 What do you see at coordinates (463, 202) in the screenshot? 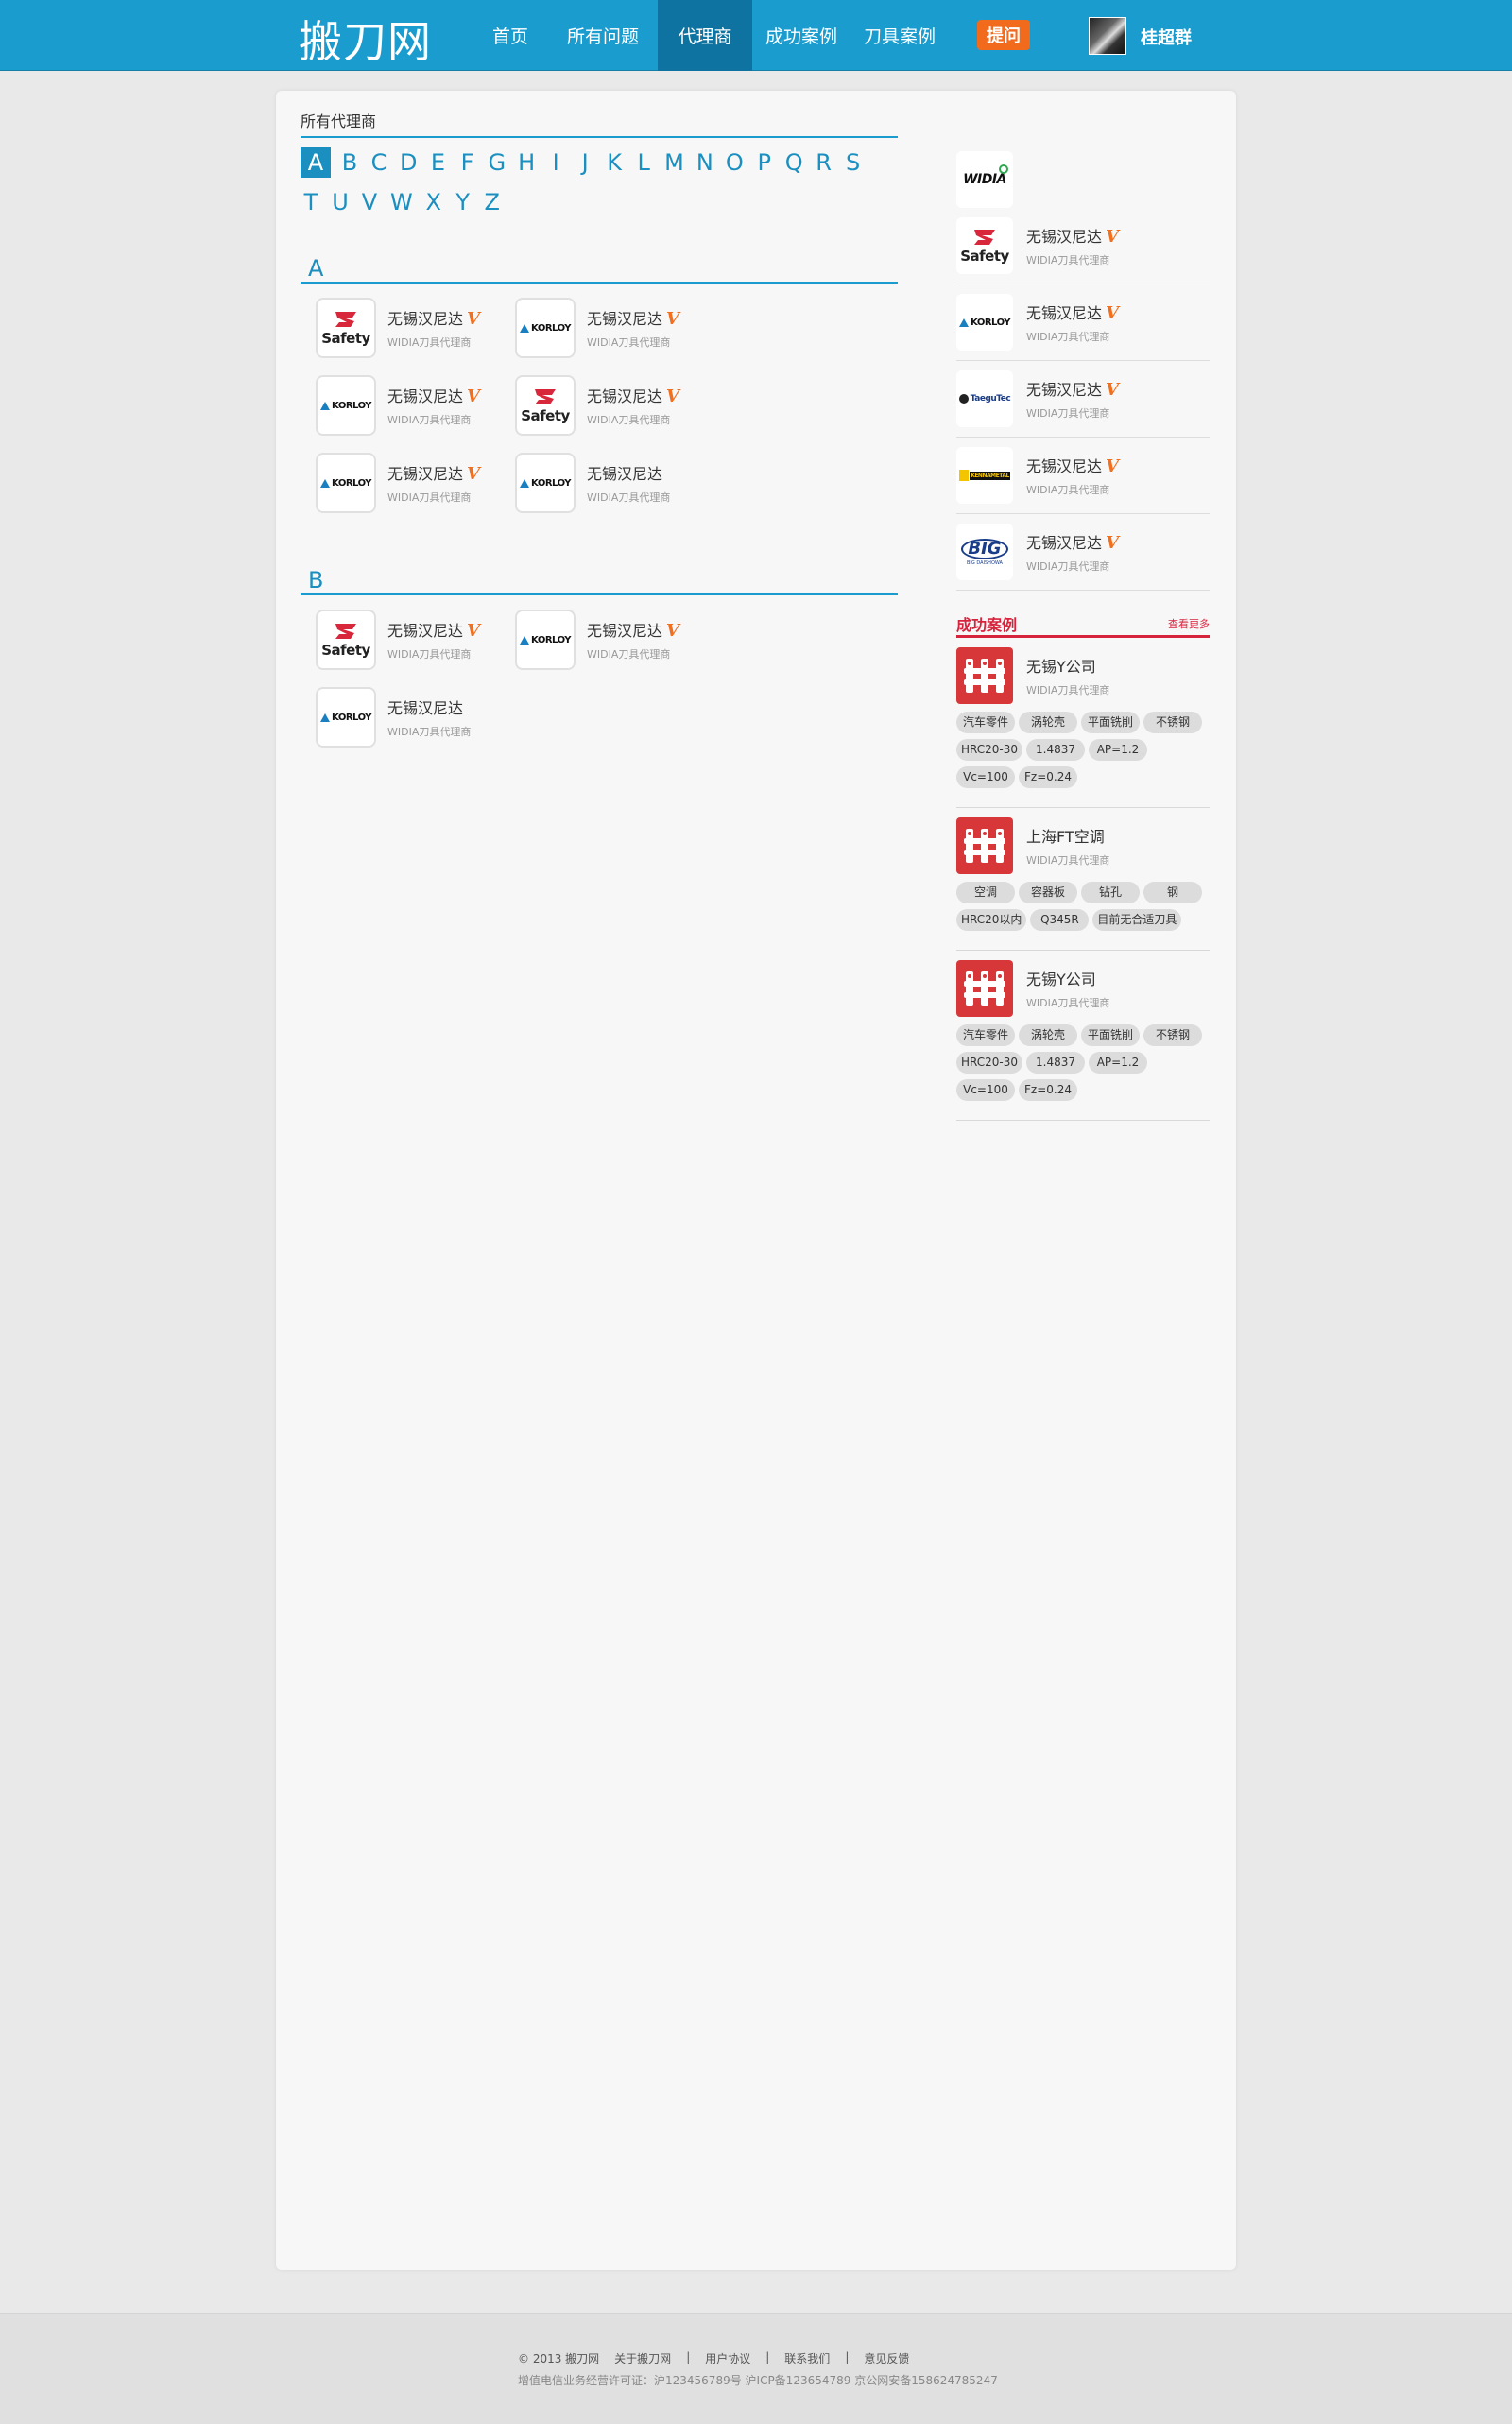
I see `letter-y: Y` at bounding box center [463, 202].